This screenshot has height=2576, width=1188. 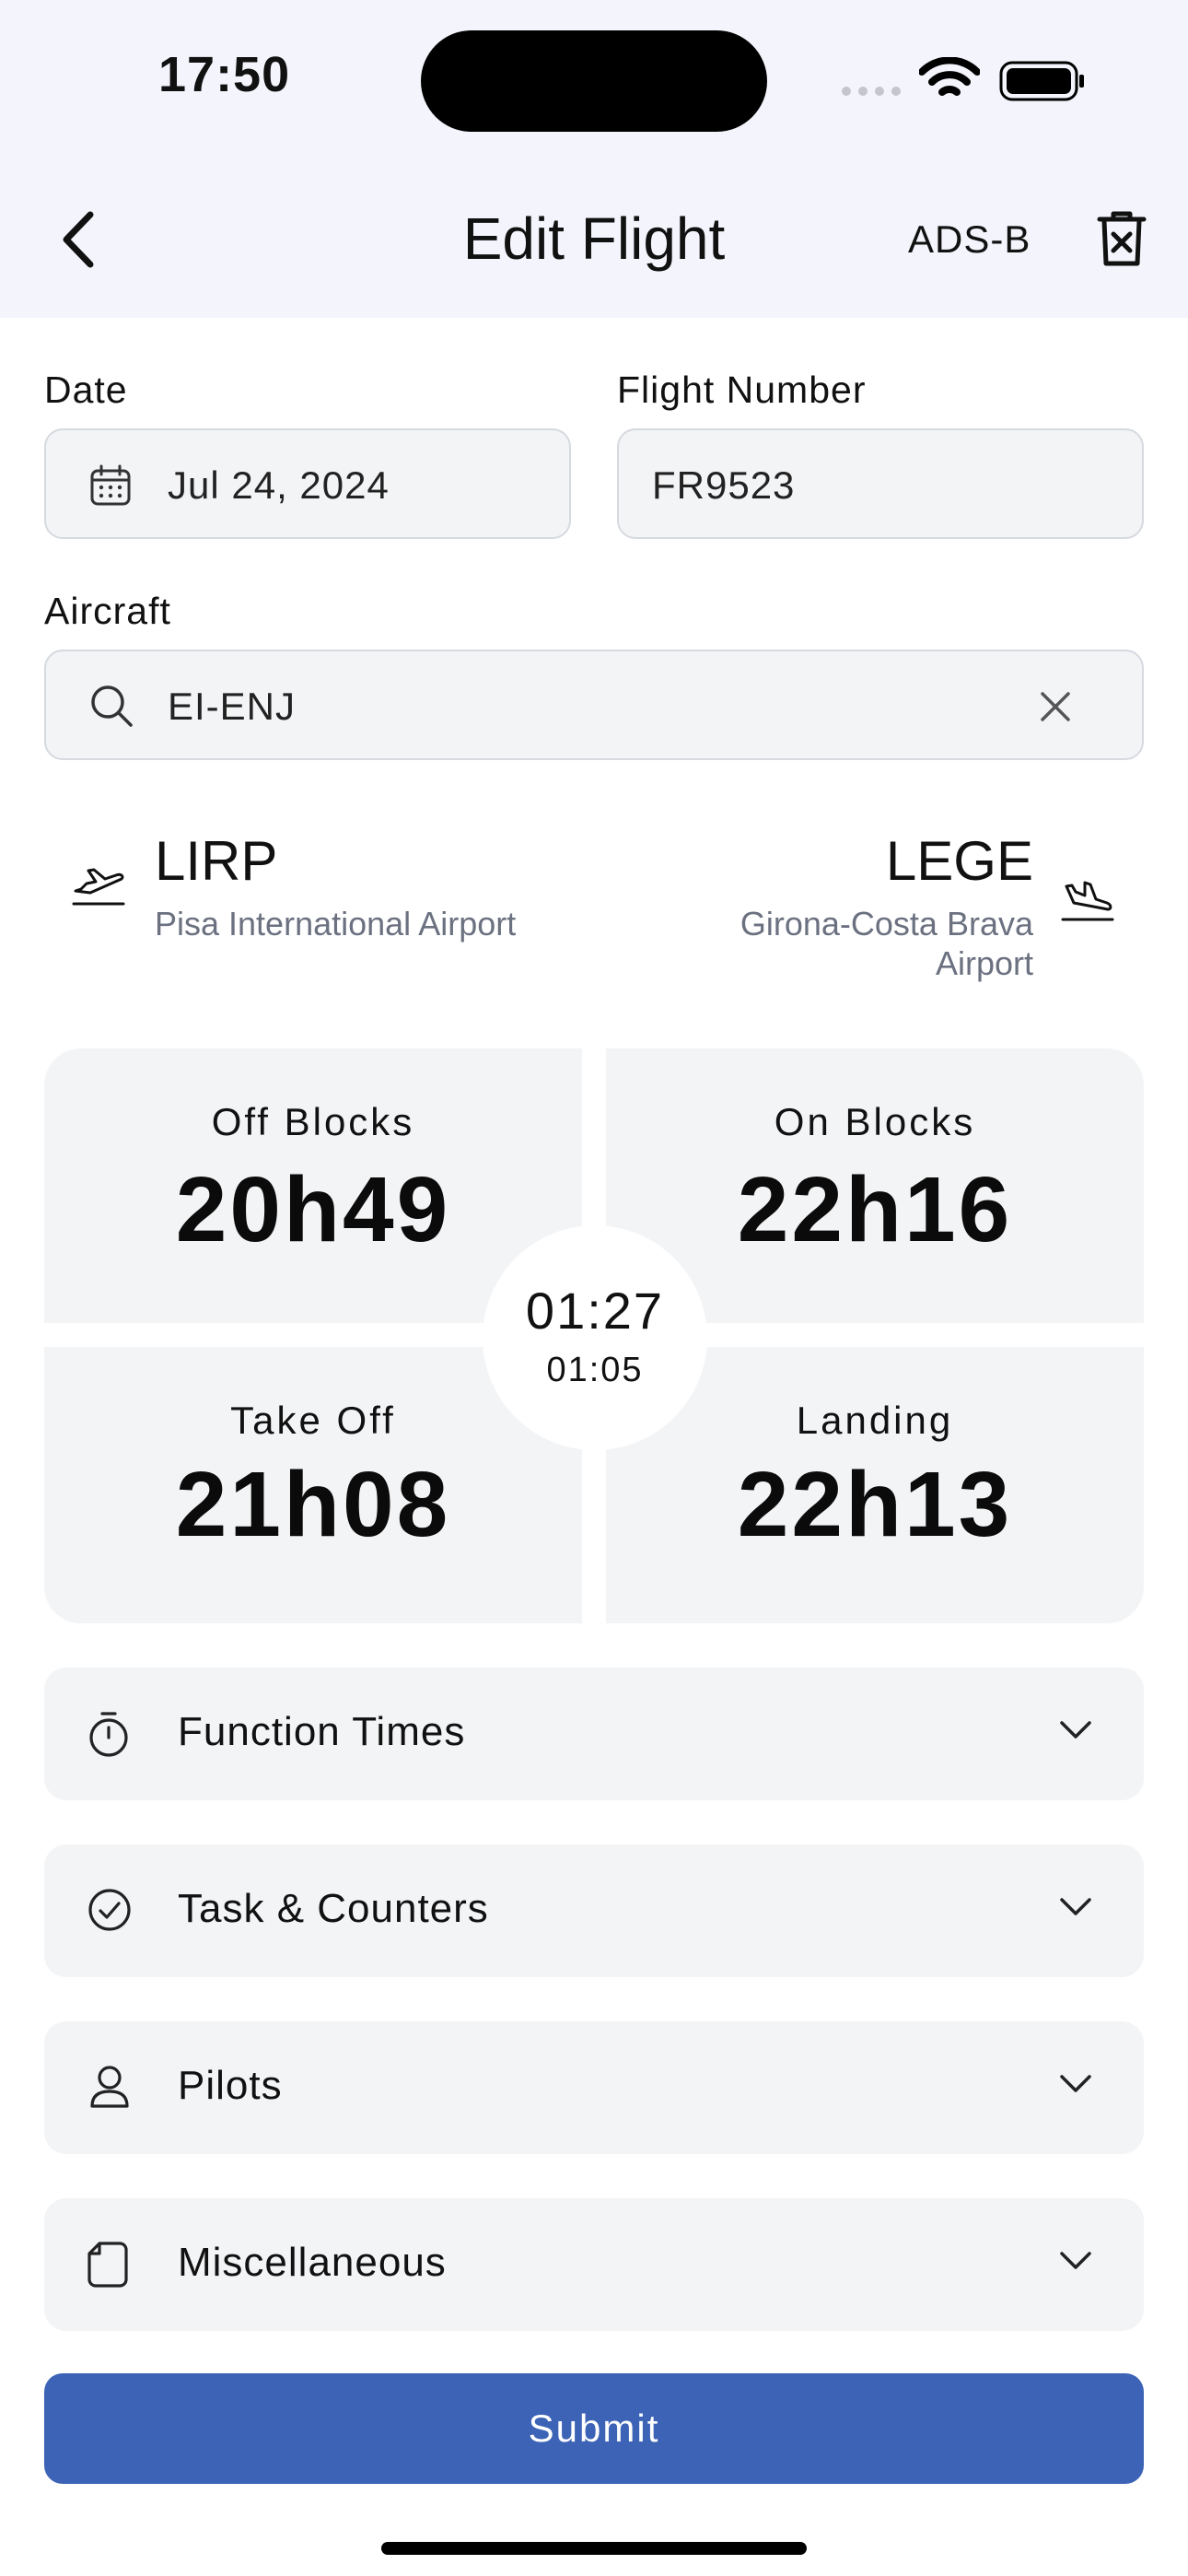 I want to click on on-blocks-label: On Blocks, so click(x=875, y=1121).